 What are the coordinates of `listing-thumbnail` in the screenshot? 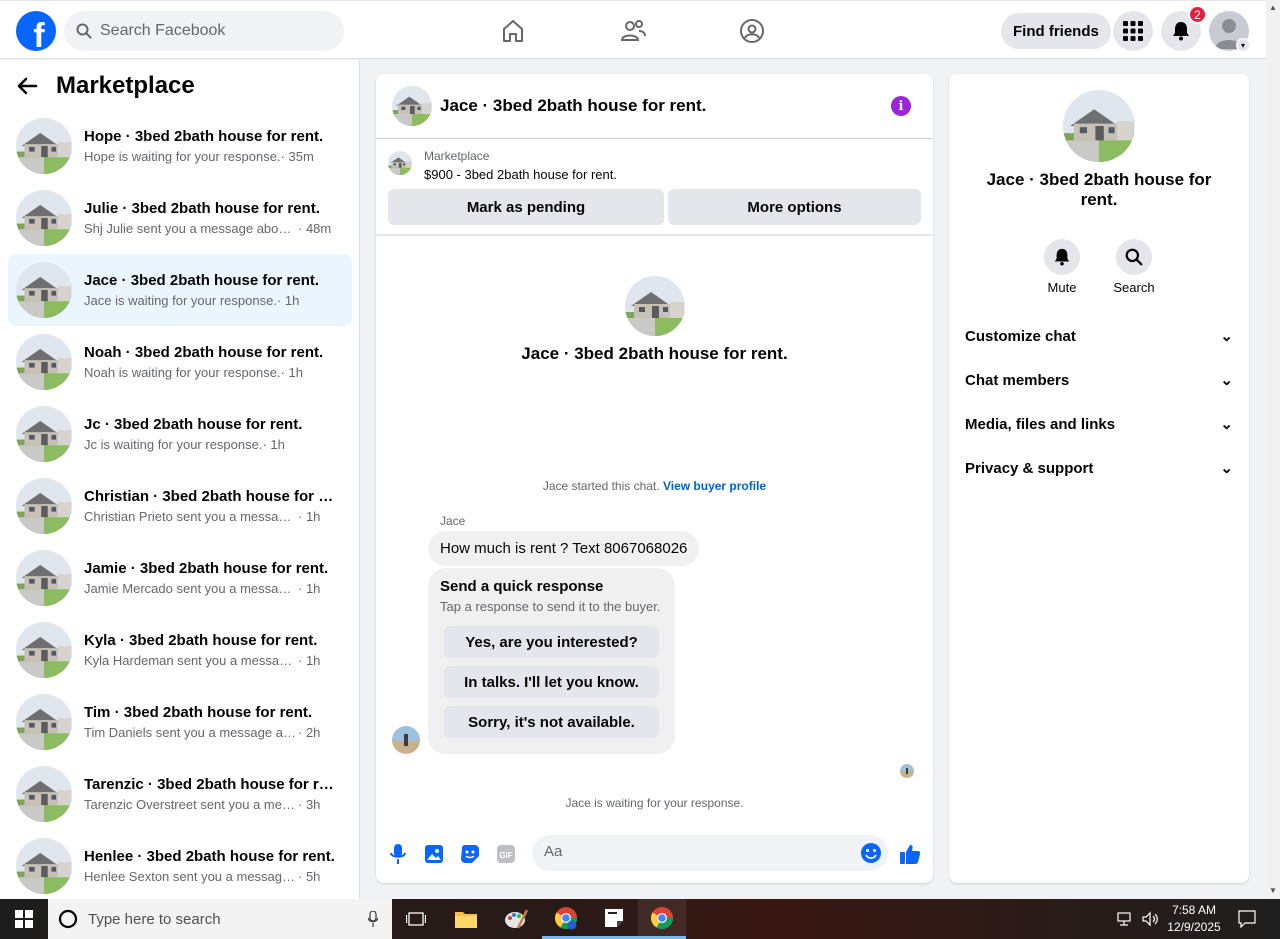 It's located at (412, 106).